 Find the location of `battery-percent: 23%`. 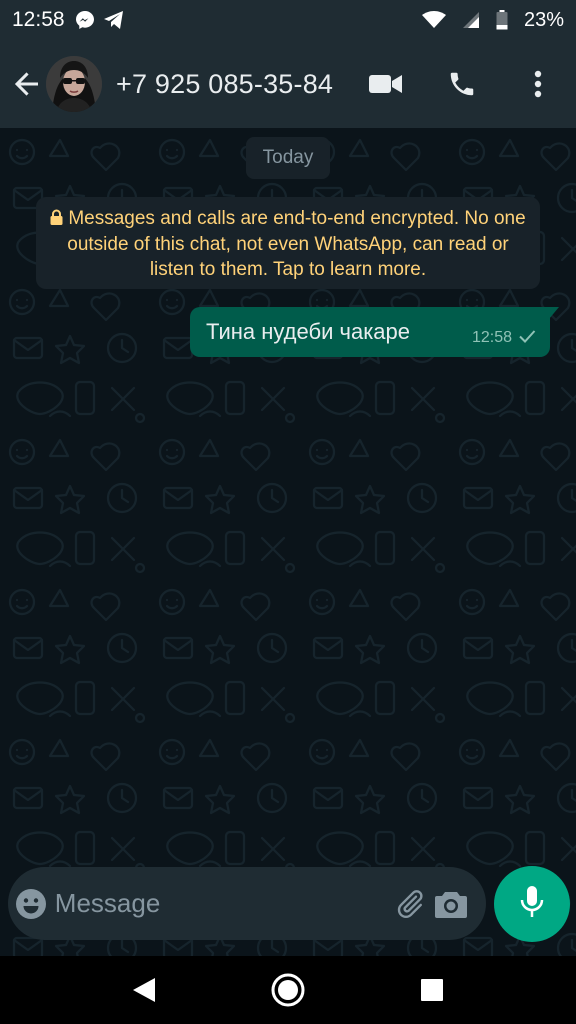

battery-percent: 23% is located at coordinates (543, 19).